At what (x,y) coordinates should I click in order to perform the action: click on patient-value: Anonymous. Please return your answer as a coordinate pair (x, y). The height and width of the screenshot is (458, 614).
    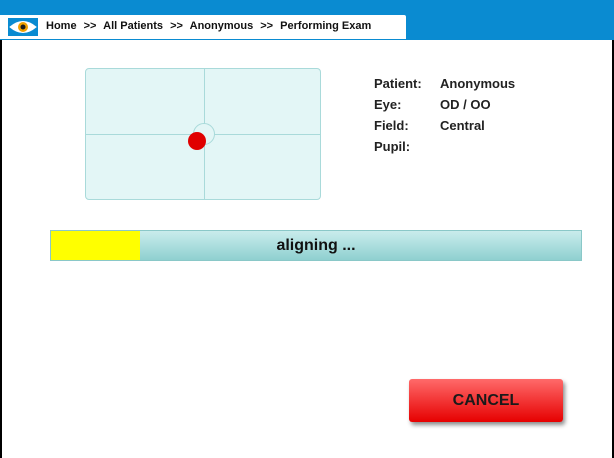
    Looking at the image, I should click on (478, 83).